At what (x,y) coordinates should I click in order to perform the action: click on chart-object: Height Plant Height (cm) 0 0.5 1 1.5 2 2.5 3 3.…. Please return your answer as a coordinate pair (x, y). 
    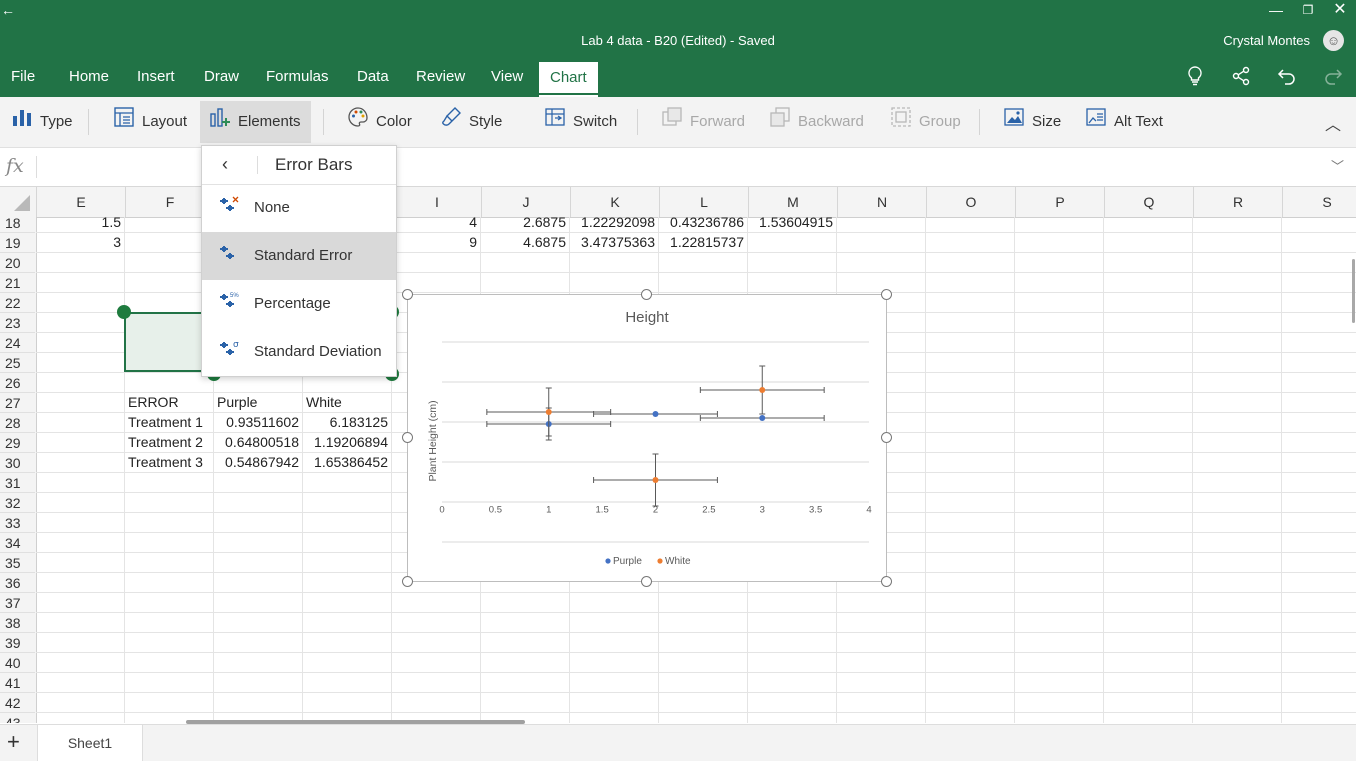
    Looking at the image, I should click on (647, 438).